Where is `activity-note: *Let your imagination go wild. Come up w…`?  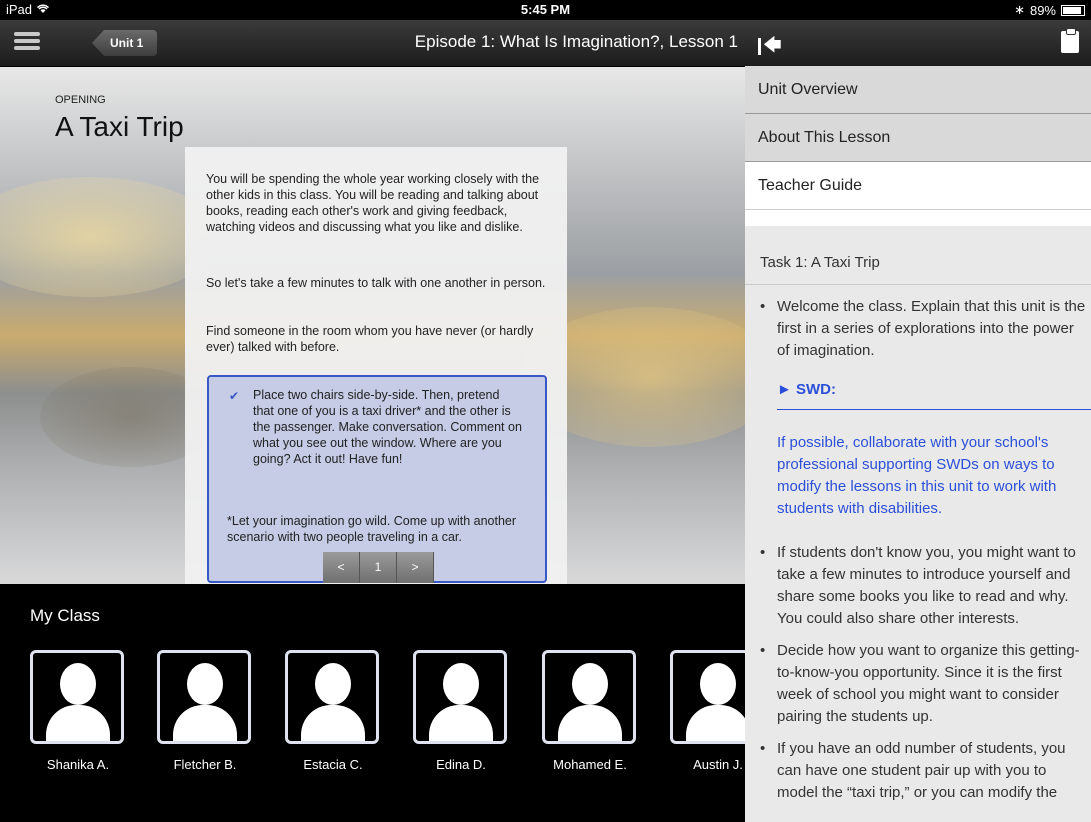
activity-note: *Let your imagination go wild. Come up w… is located at coordinates (372, 529).